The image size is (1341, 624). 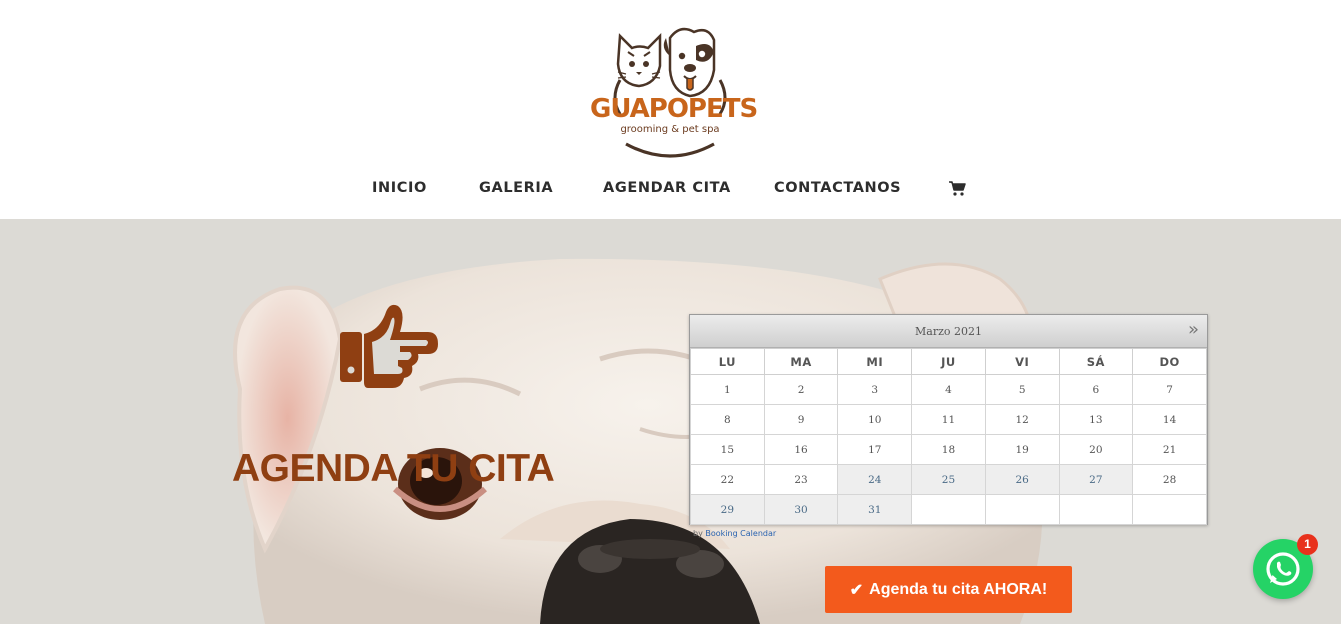 I want to click on calendar-day: 6, so click(x=1096, y=389).